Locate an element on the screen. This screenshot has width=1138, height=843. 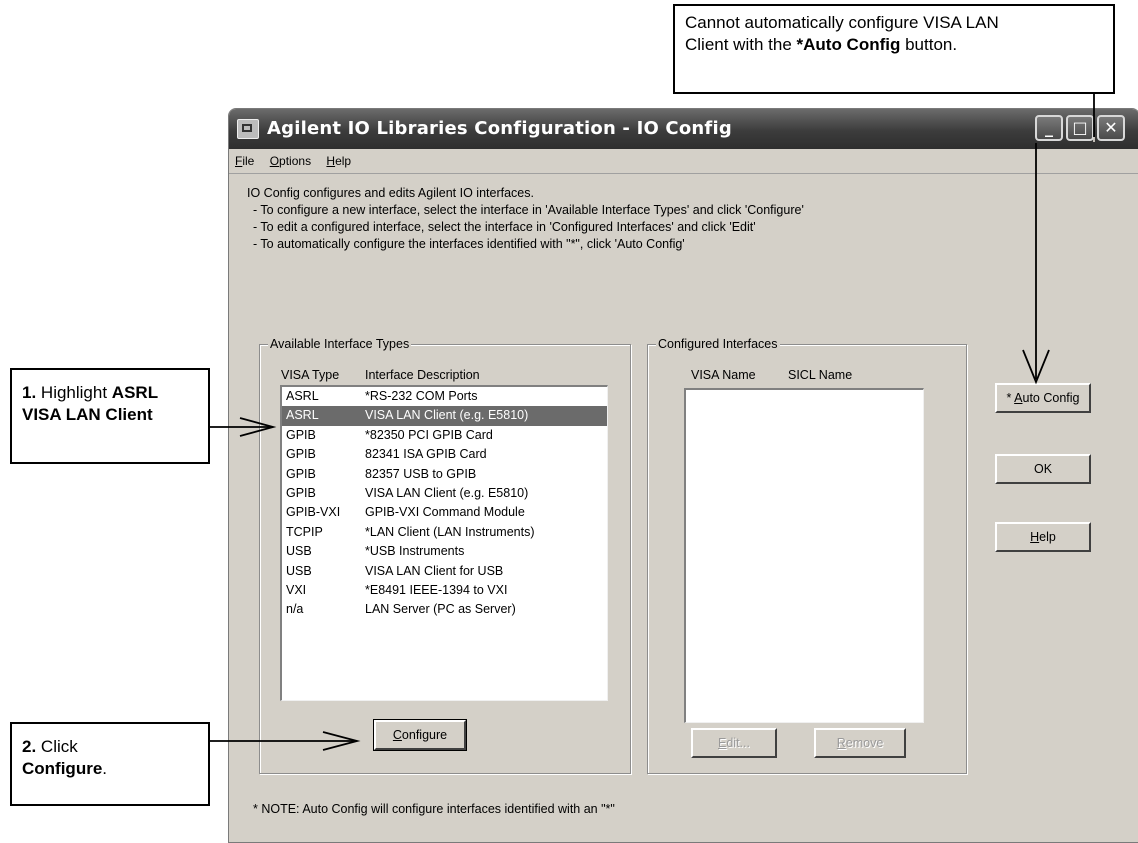
interface-row: GPIB 82357 USB to GPIB is located at coordinates (444, 474).